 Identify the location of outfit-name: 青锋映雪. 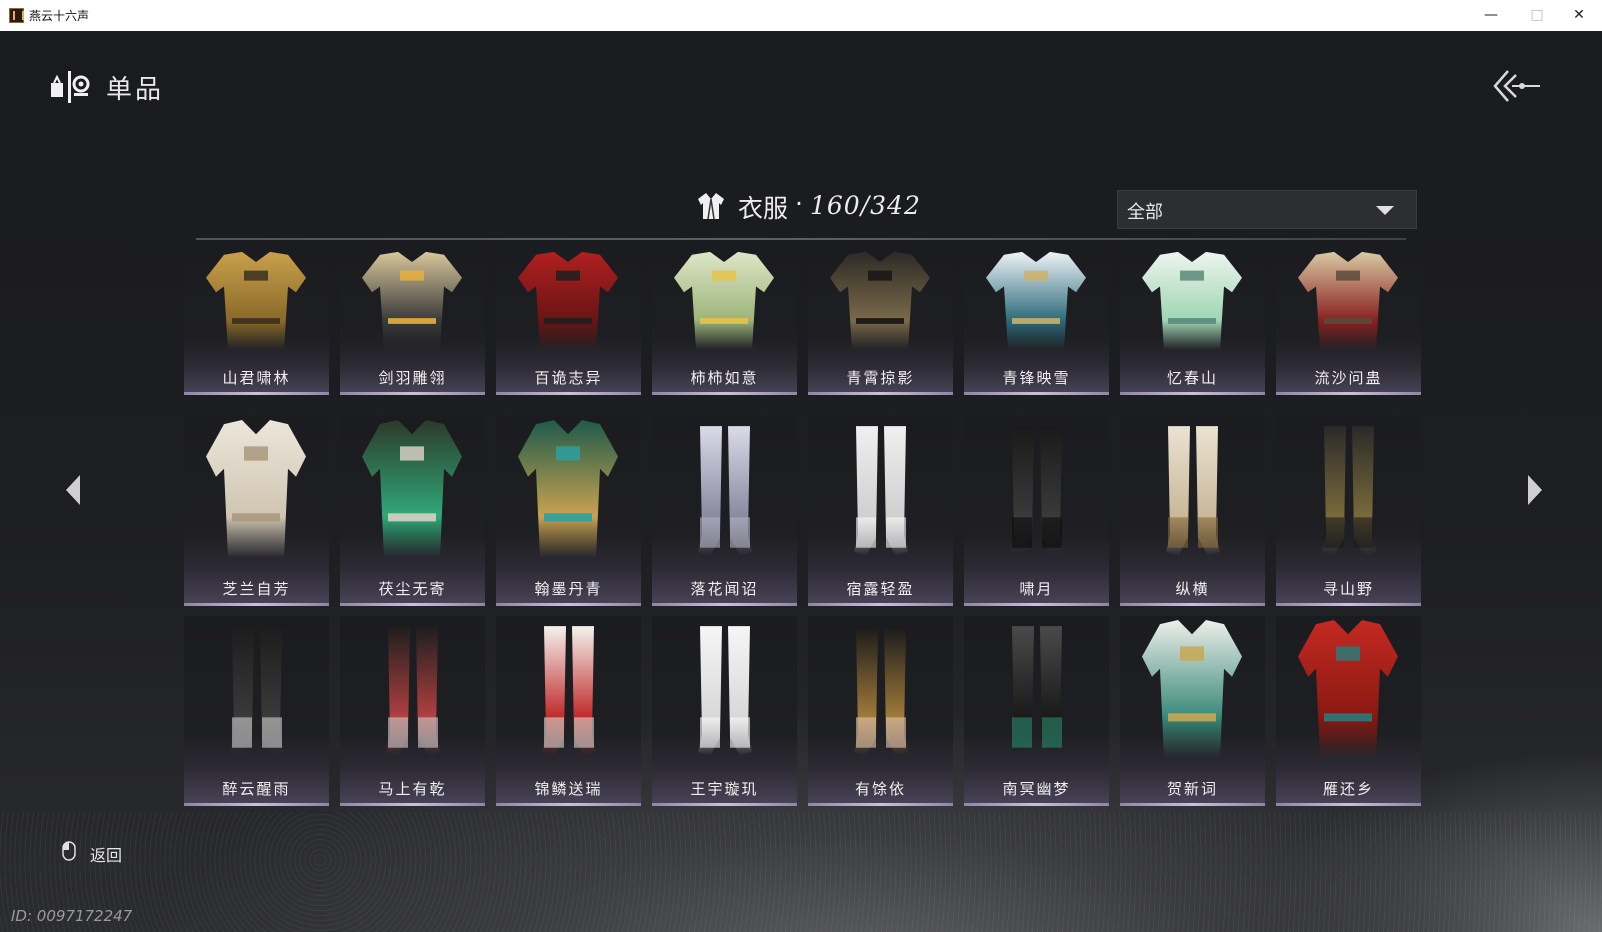
(1036, 378).